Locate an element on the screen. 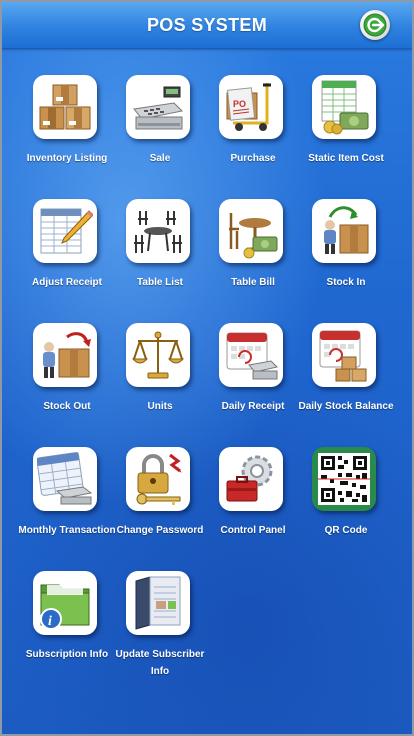  logout-arrow-icon is located at coordinates (375, 25).